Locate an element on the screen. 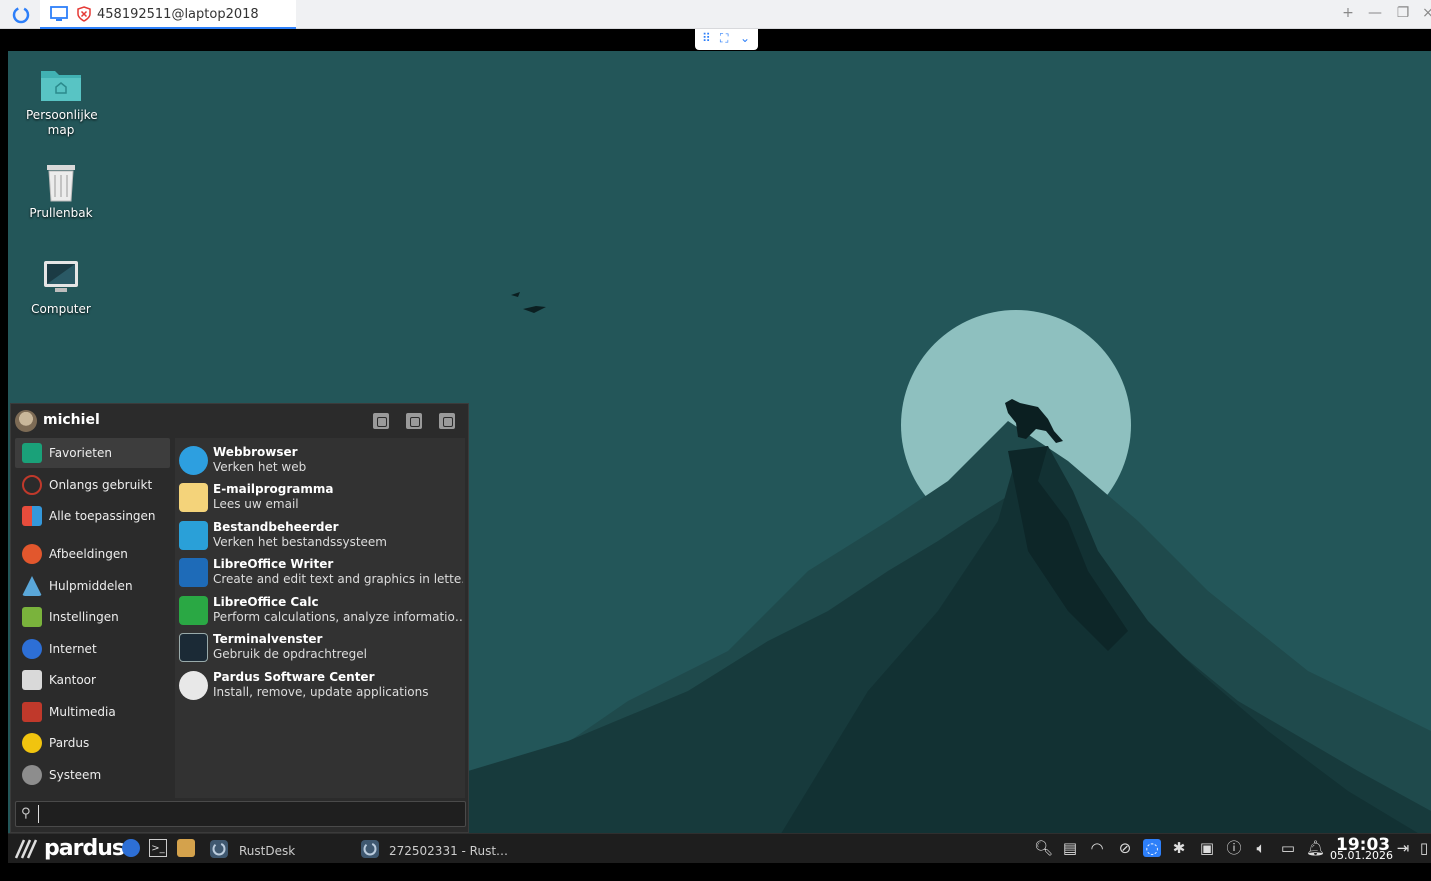  category-label: Onlangs gebruikt is located at coordinates (101, 485).